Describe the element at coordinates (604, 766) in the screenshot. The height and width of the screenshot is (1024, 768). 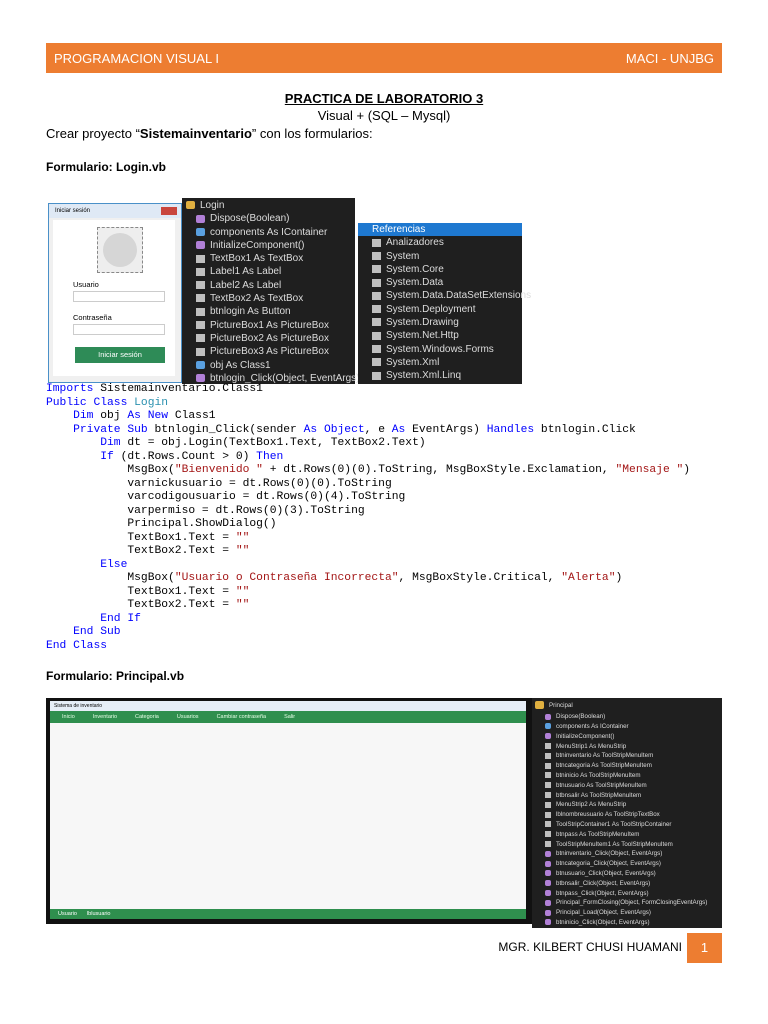
I see `member-label: btncategoria As ToolStripMenuItem` at that location.